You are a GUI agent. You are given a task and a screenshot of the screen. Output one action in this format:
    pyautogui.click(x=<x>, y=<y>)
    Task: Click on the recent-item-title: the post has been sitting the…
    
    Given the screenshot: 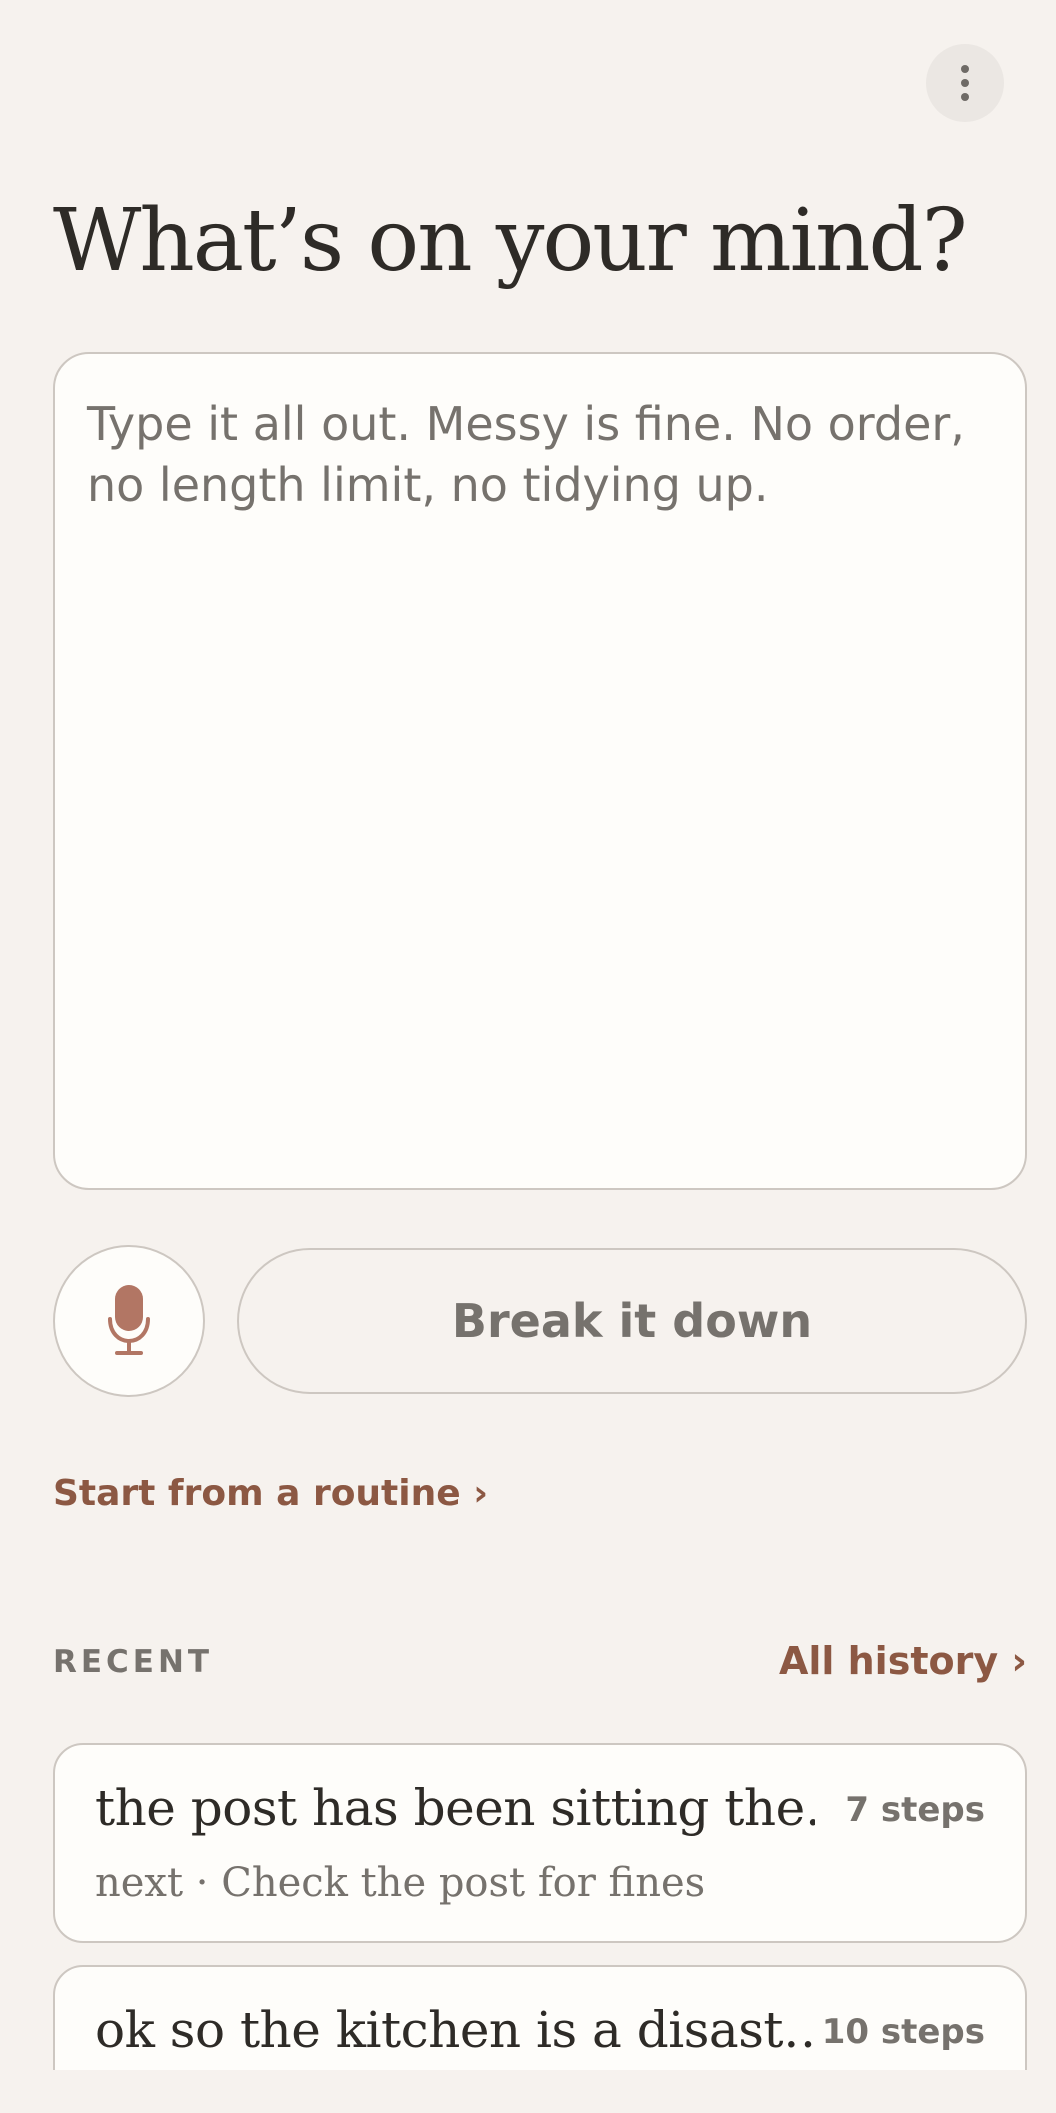 What is the action you would take?
    pyautogui.click(x=455, y=1808)
    